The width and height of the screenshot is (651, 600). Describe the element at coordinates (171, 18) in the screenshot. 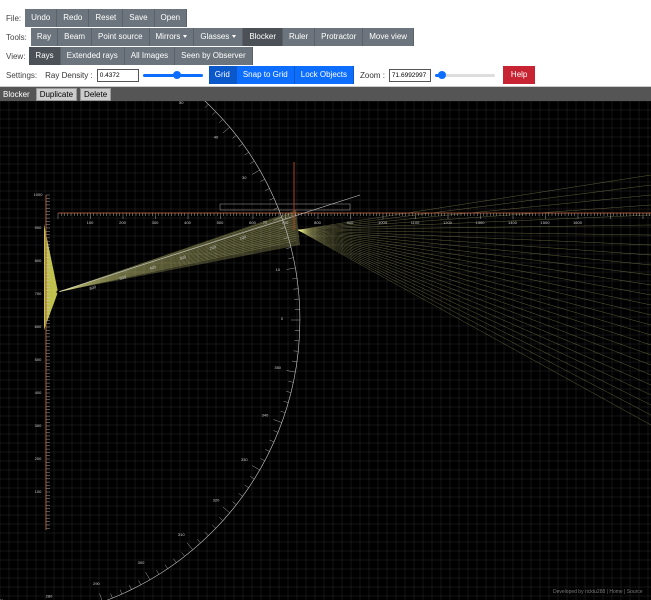

I see `open-button: Open` at that location.